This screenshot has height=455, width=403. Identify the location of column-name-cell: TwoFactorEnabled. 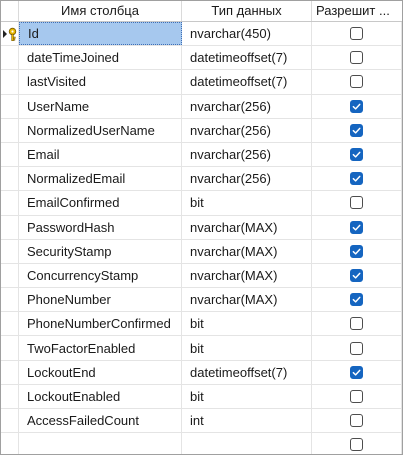
(100, 348).